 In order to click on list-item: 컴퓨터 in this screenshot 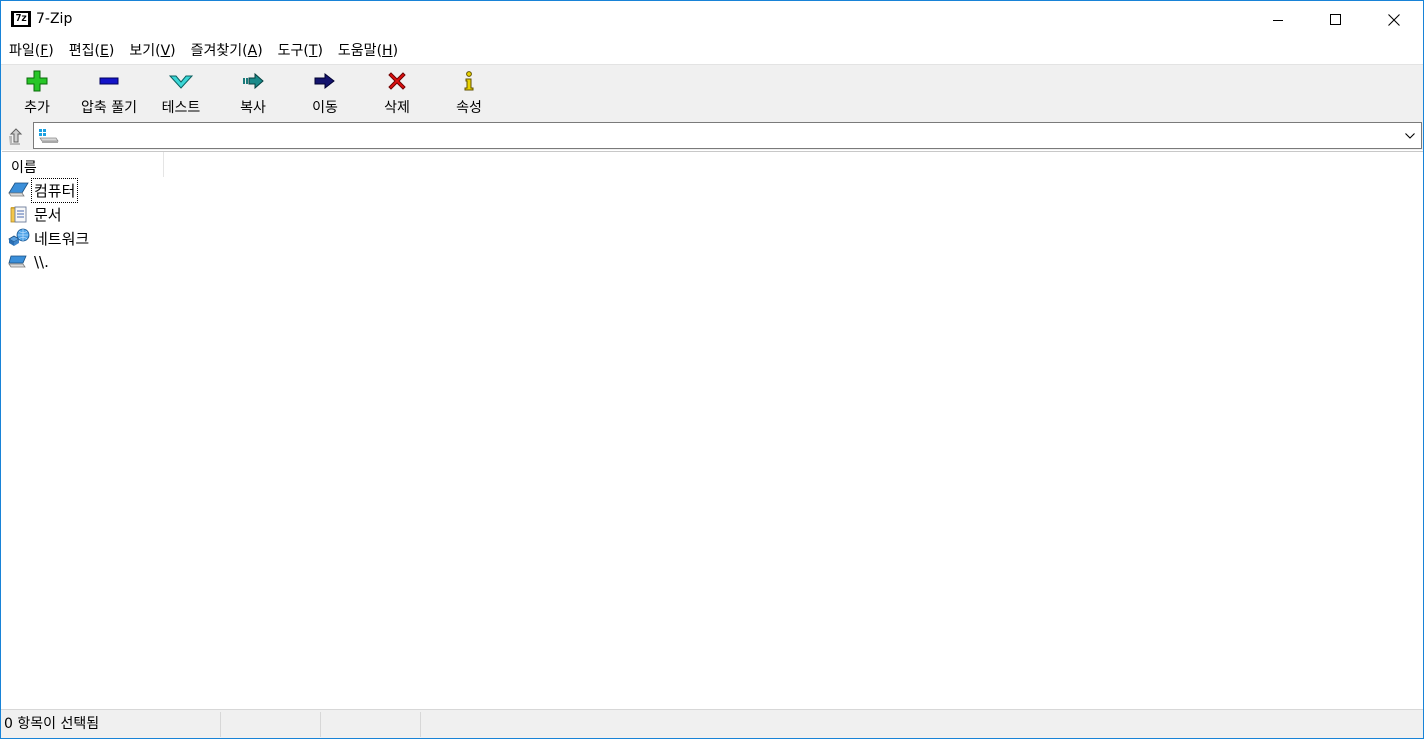, I will do `click(40, 190)`.